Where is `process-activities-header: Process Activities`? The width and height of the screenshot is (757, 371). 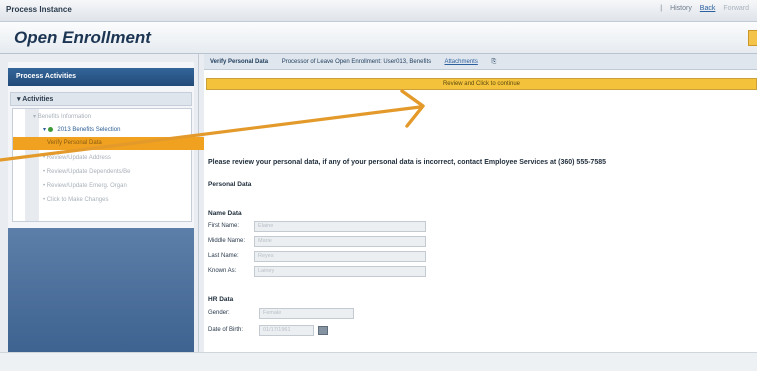
process-activities-header: Process Activities is located at coordinates (101, 77).